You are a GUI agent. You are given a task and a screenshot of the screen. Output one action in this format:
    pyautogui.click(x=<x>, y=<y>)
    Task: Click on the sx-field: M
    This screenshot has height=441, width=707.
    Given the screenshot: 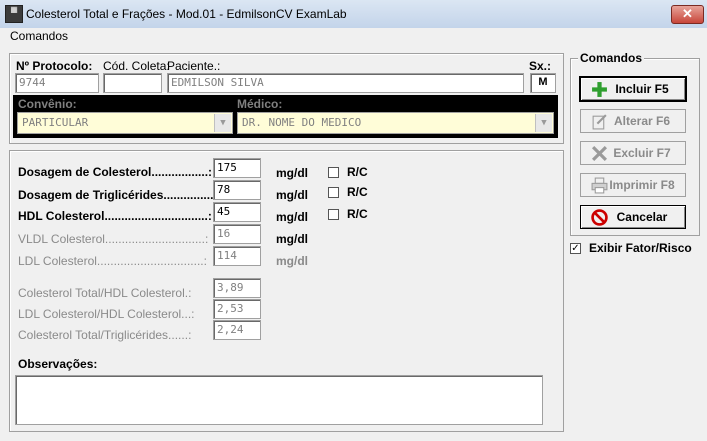 What is the action you would take?
    pyautogui.click(x=543, y=83)
    